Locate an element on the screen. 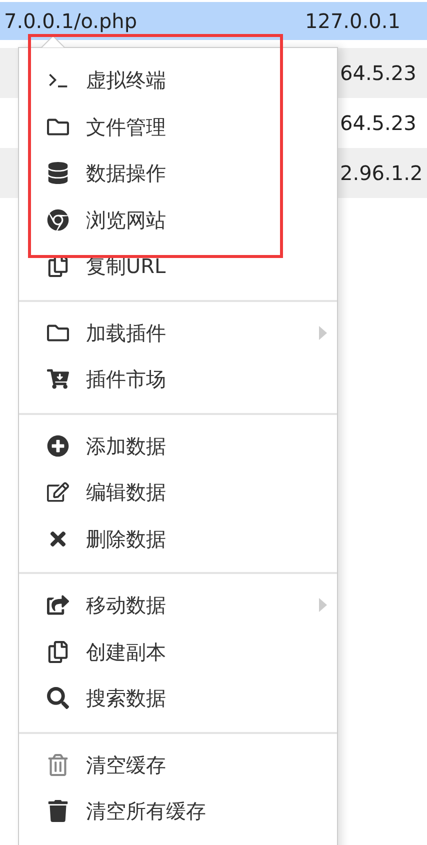  menu-item: 清空所有缓存 is located at coordinates (178, 811).